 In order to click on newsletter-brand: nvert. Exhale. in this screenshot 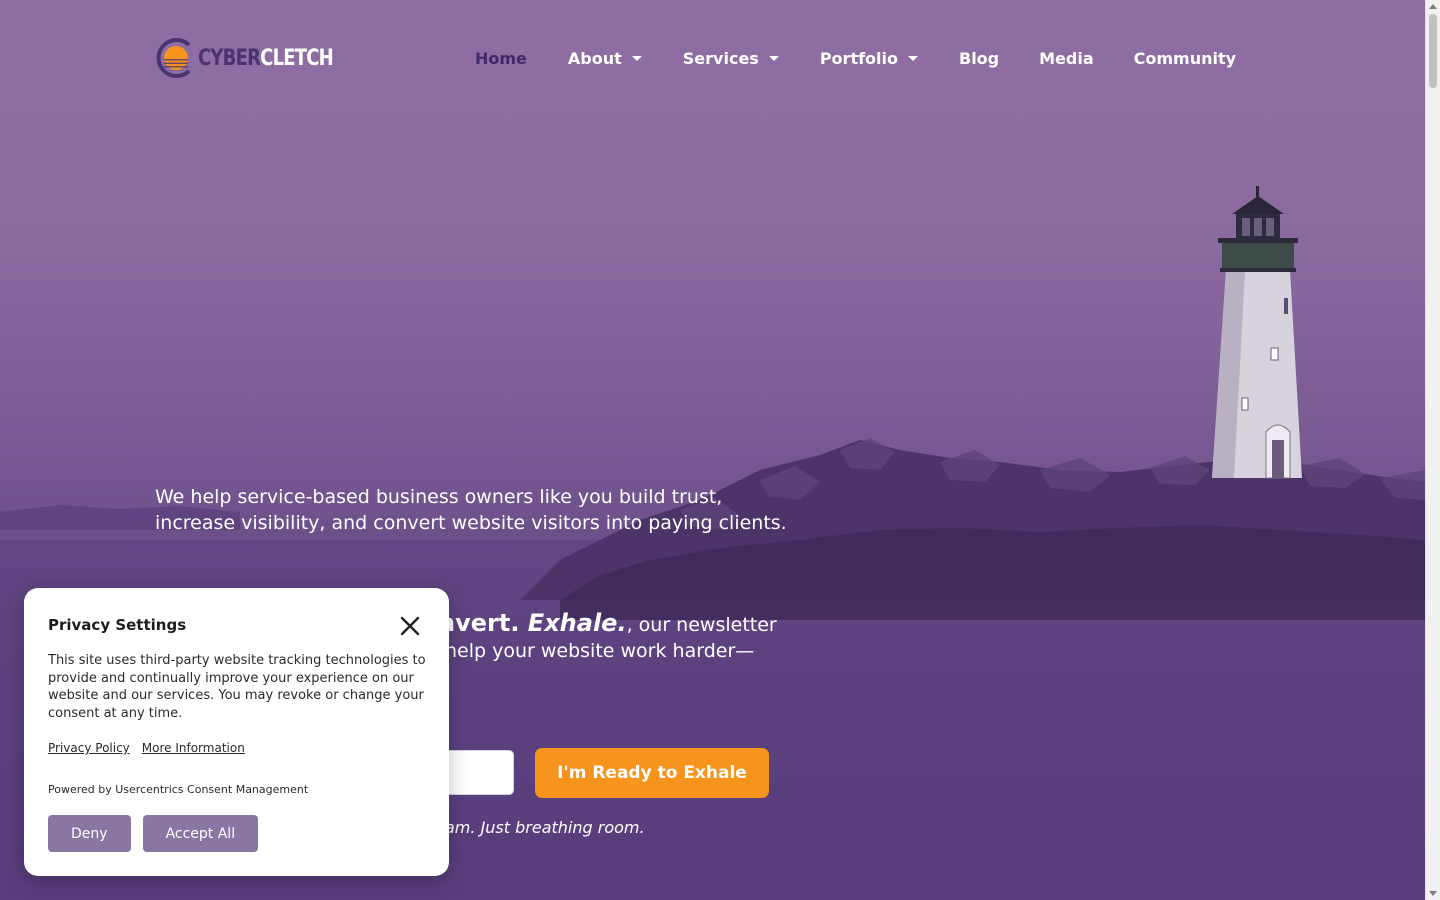, I will do `click(532, 623)`.